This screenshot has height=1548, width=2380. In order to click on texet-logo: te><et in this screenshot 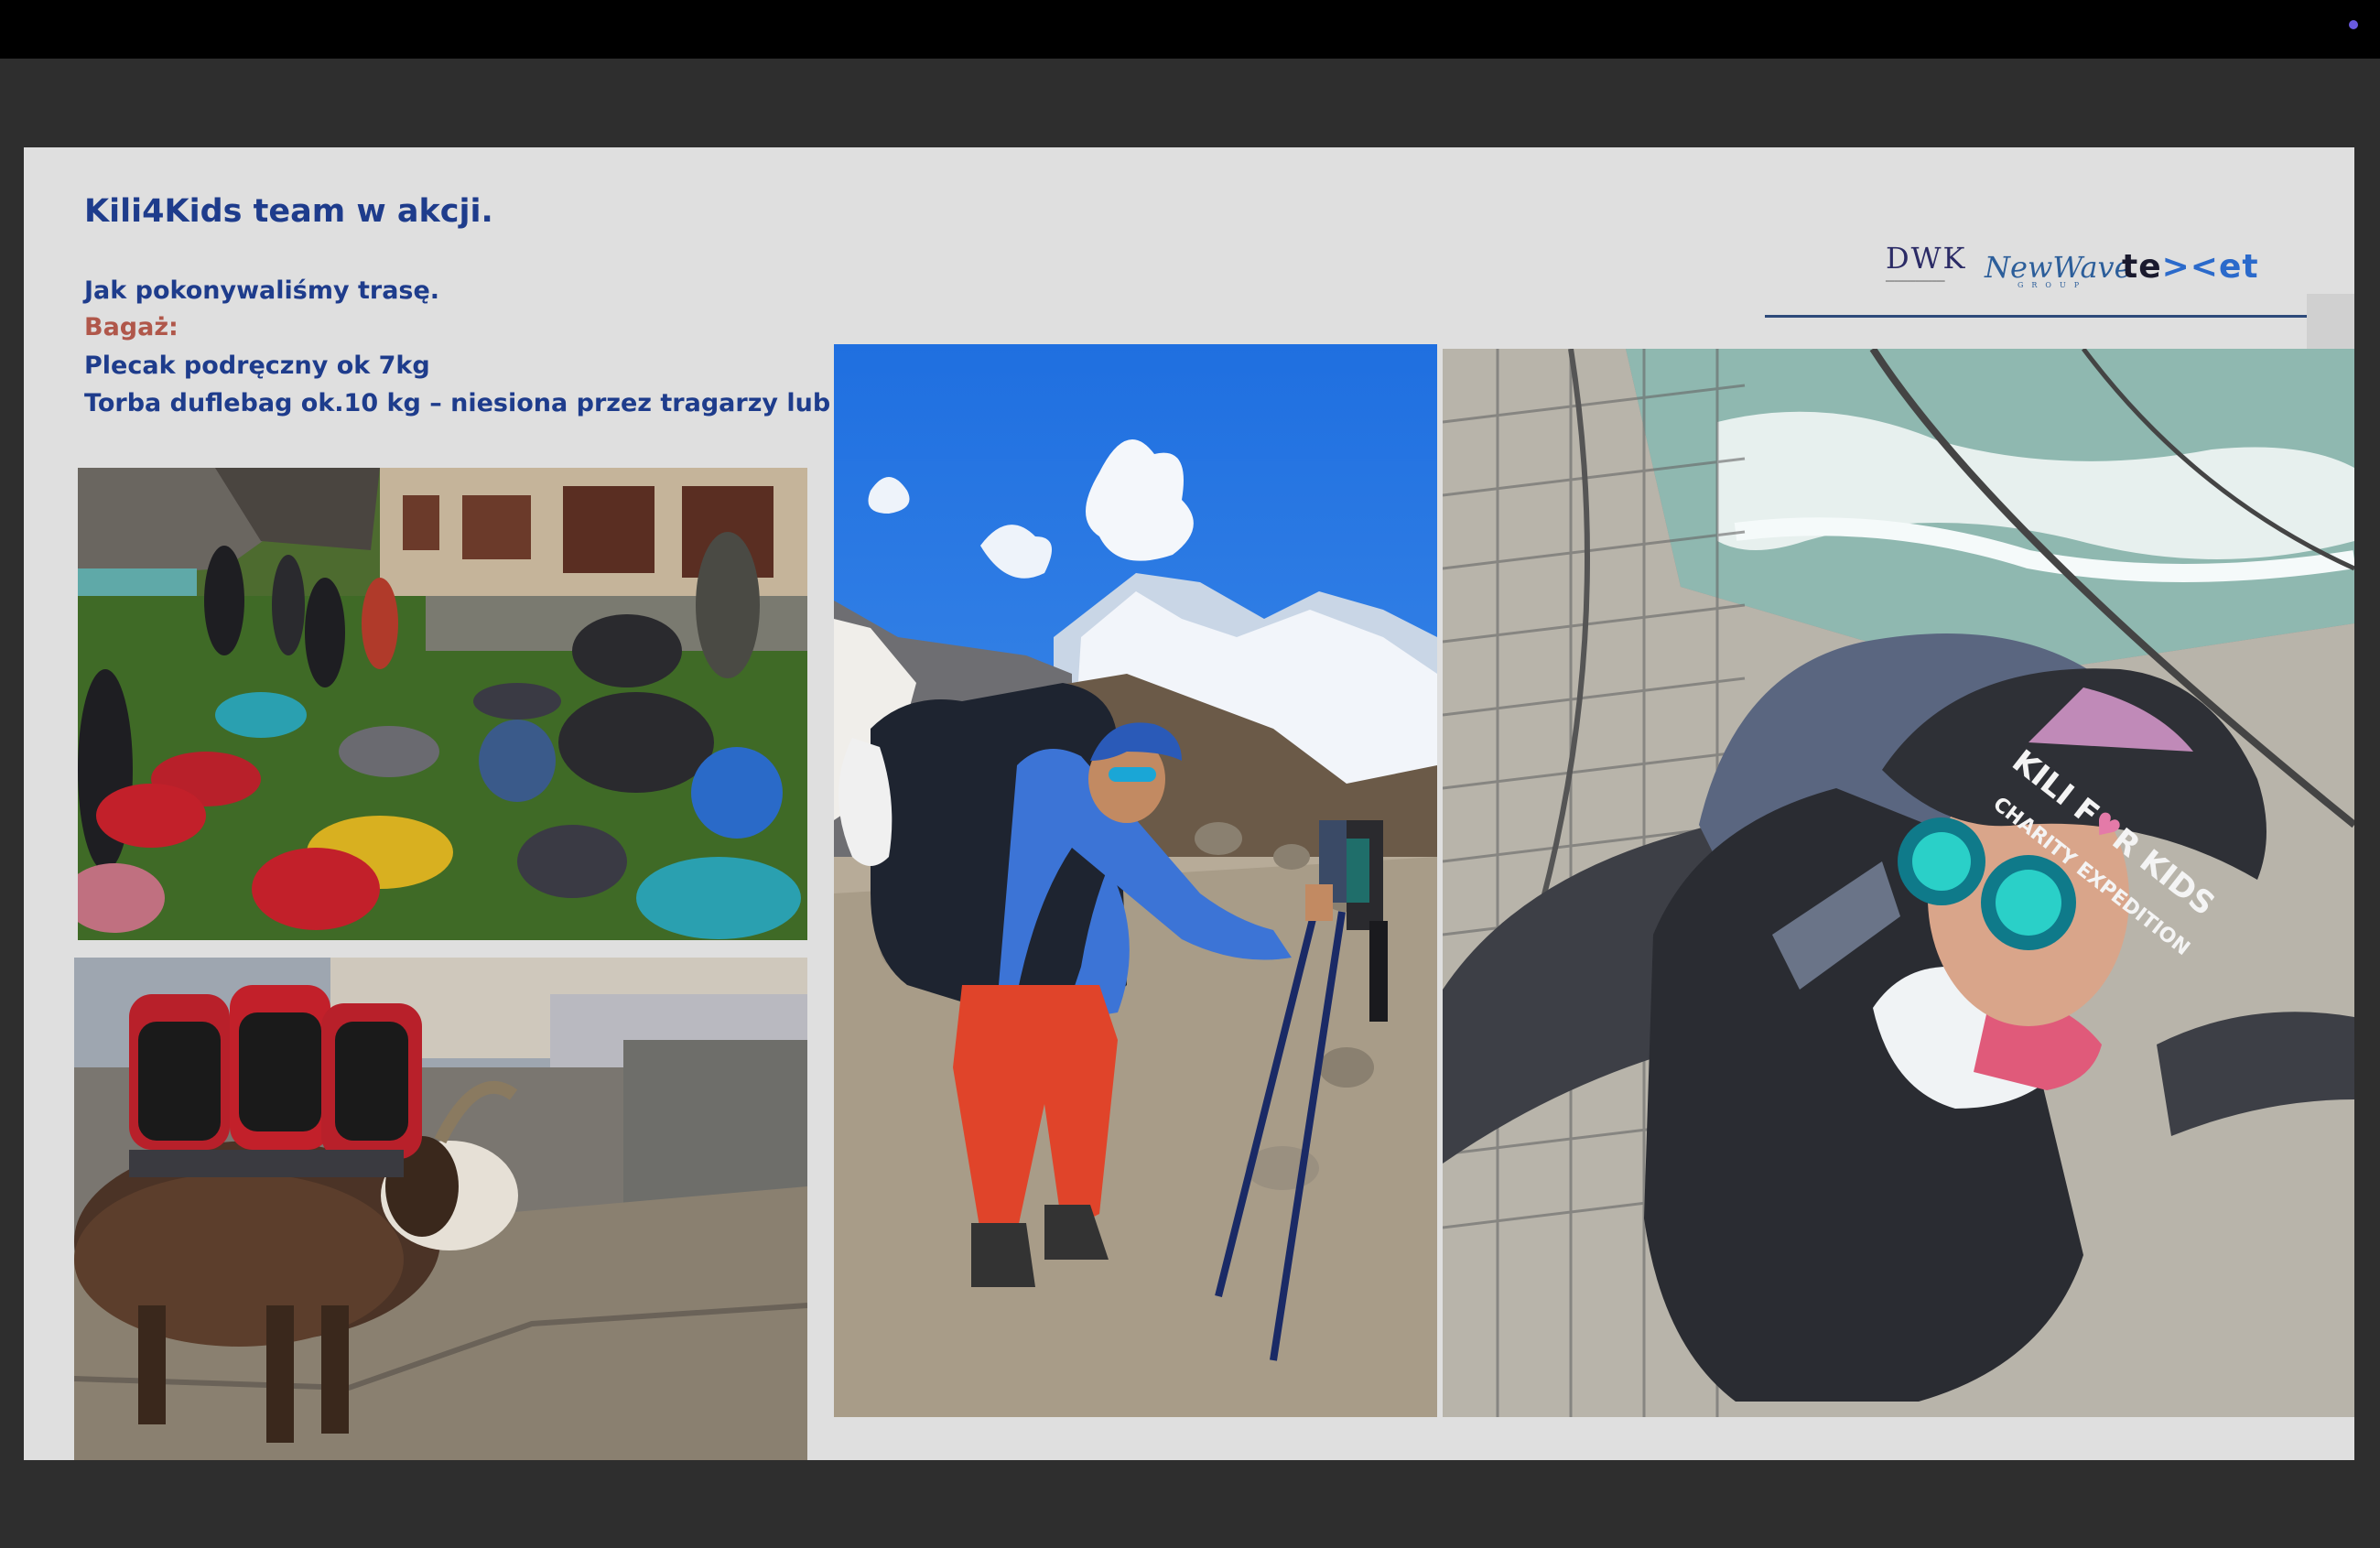, I will do `click(2190, 267)`.